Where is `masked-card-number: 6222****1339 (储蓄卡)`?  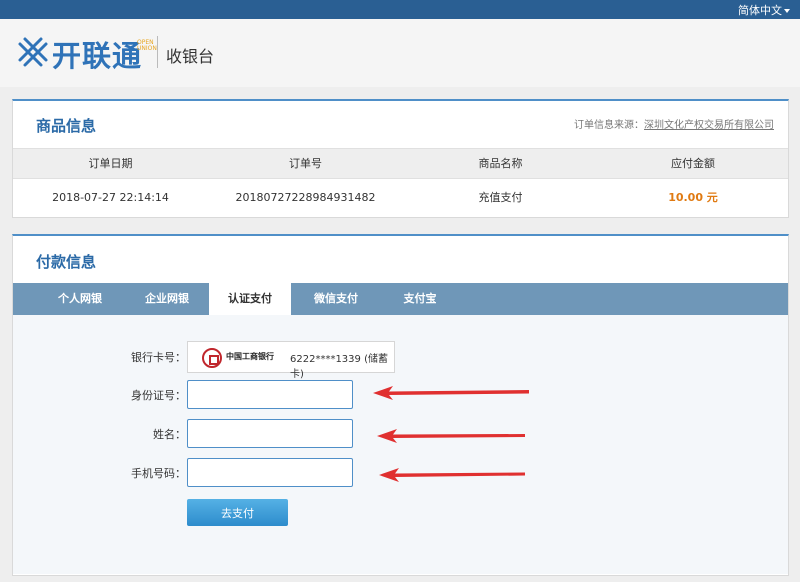 masked-card-number: 6222****1339 (储蓄卡) is located at coordinates (339, 367).